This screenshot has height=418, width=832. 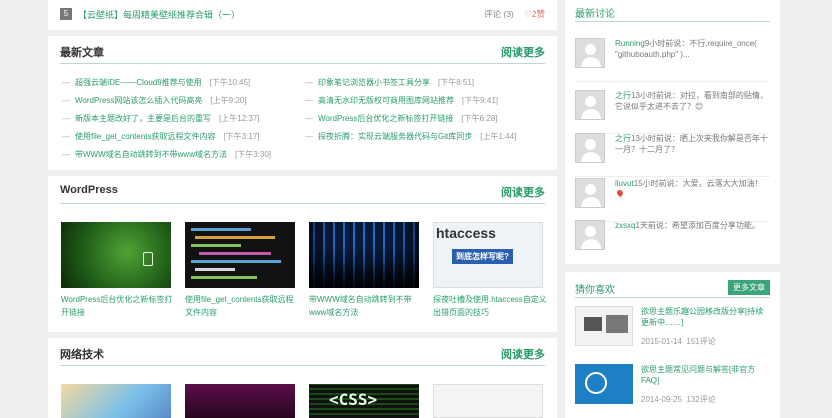 What do you see at coordinates (706, 375) in the screenshot?
I see `like-title: 欲思主题常见问题与解答[非官方FAQ]` at bounding box center [706, 375].